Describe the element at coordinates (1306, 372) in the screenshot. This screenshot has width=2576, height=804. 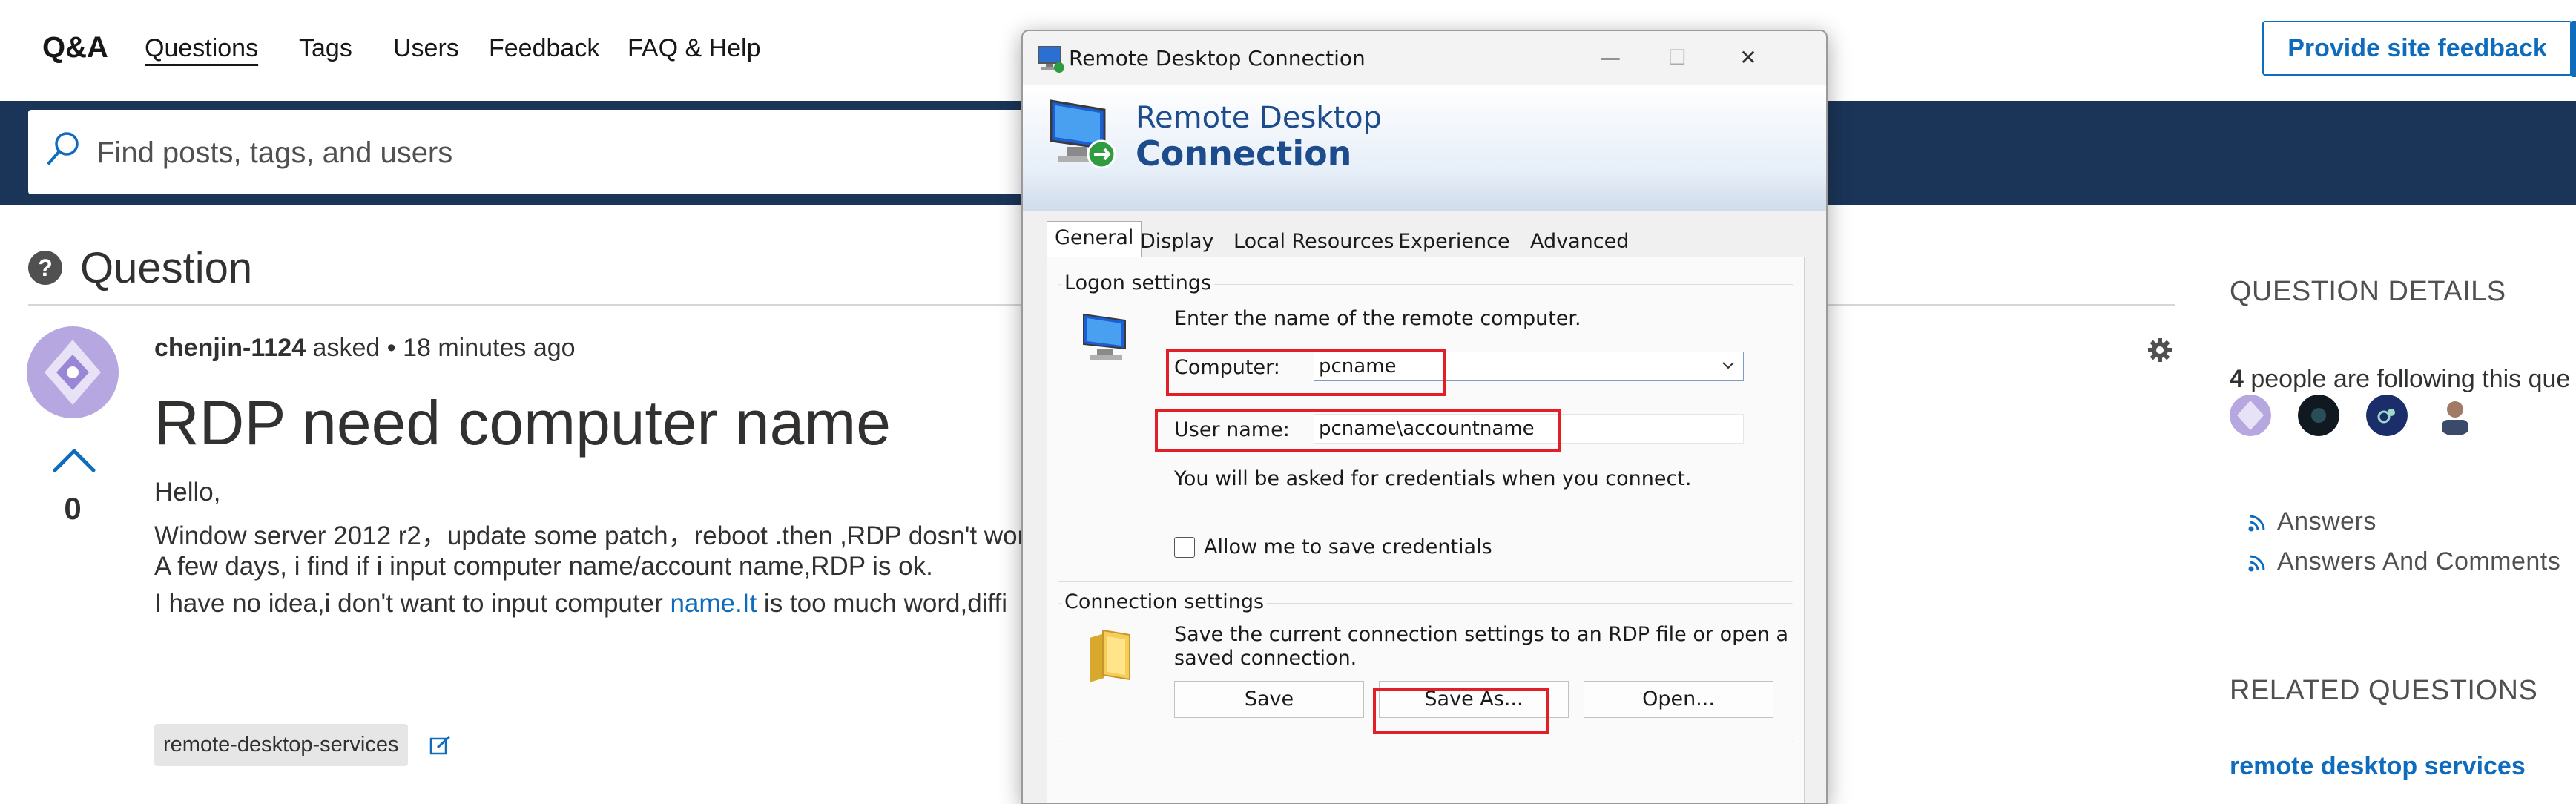
I see `highlight-computer-field` at that location.